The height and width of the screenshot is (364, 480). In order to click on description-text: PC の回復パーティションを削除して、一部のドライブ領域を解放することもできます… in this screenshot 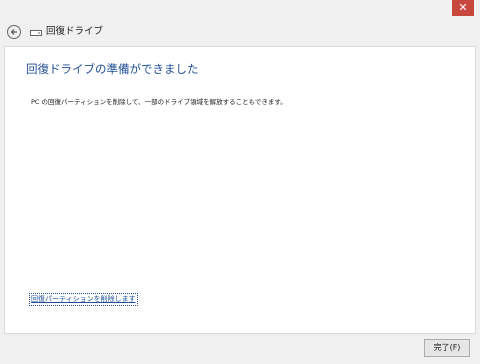, I will do `click(159, 102)`.